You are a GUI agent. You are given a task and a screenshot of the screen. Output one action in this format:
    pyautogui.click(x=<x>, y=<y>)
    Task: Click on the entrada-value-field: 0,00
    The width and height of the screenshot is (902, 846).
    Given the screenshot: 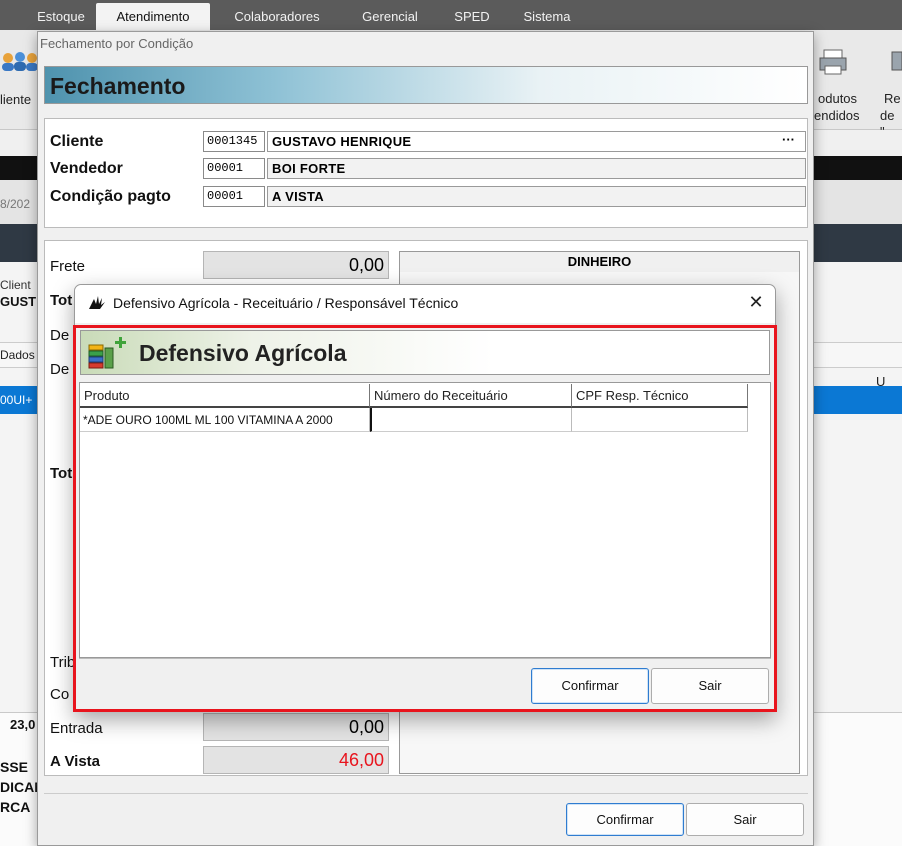 What is the action you would take?
    pyautogui.click(x=296, y=727)
    